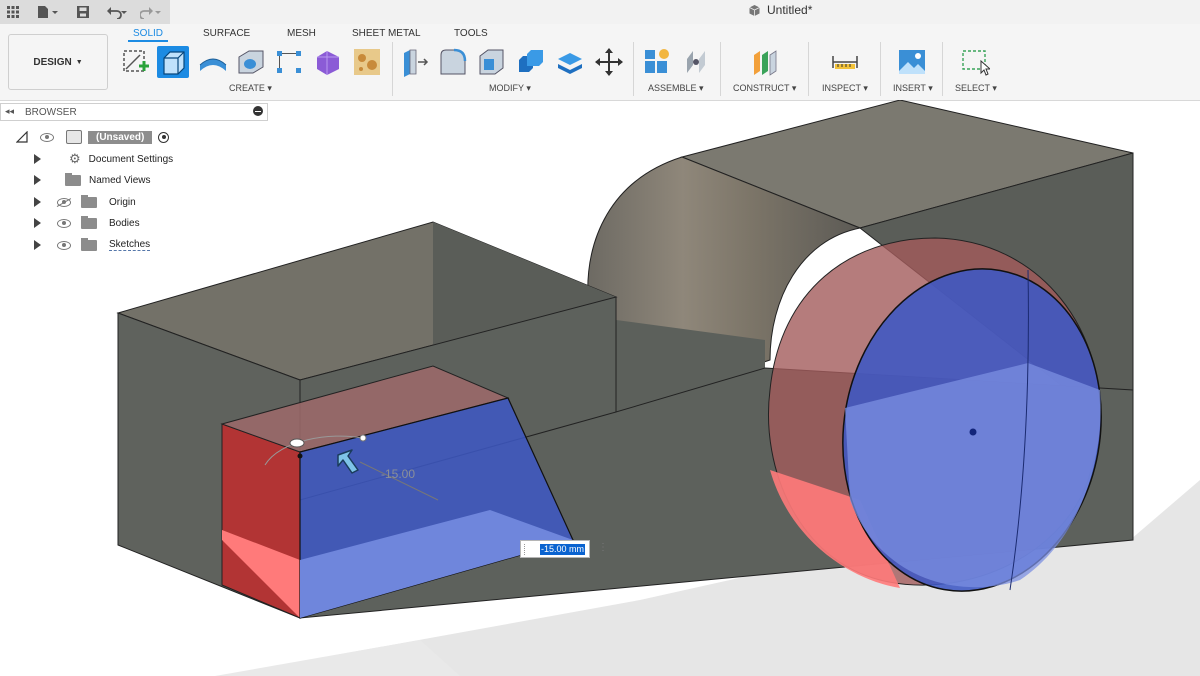 Image resolution: width=1200 pixels, height=676 pixels. I want to click on insert-menu-label: INSERT, so click(909, 88).